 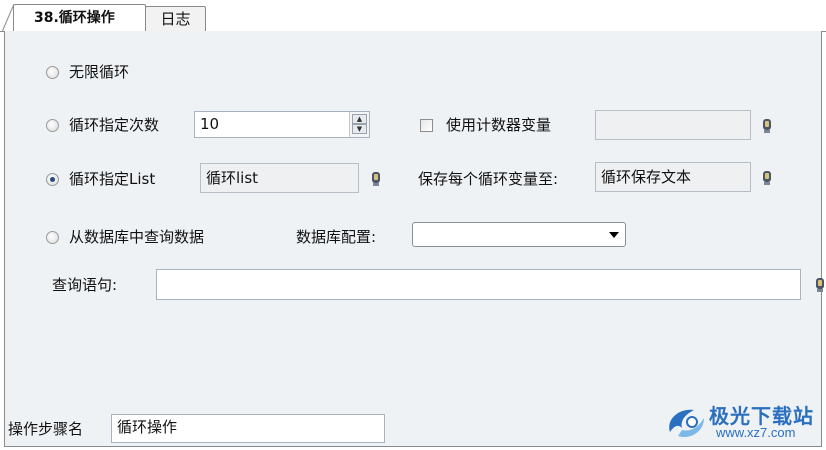 I want to click on loop-count-stepper: ▲ ▼, so click(x=359, y=124).